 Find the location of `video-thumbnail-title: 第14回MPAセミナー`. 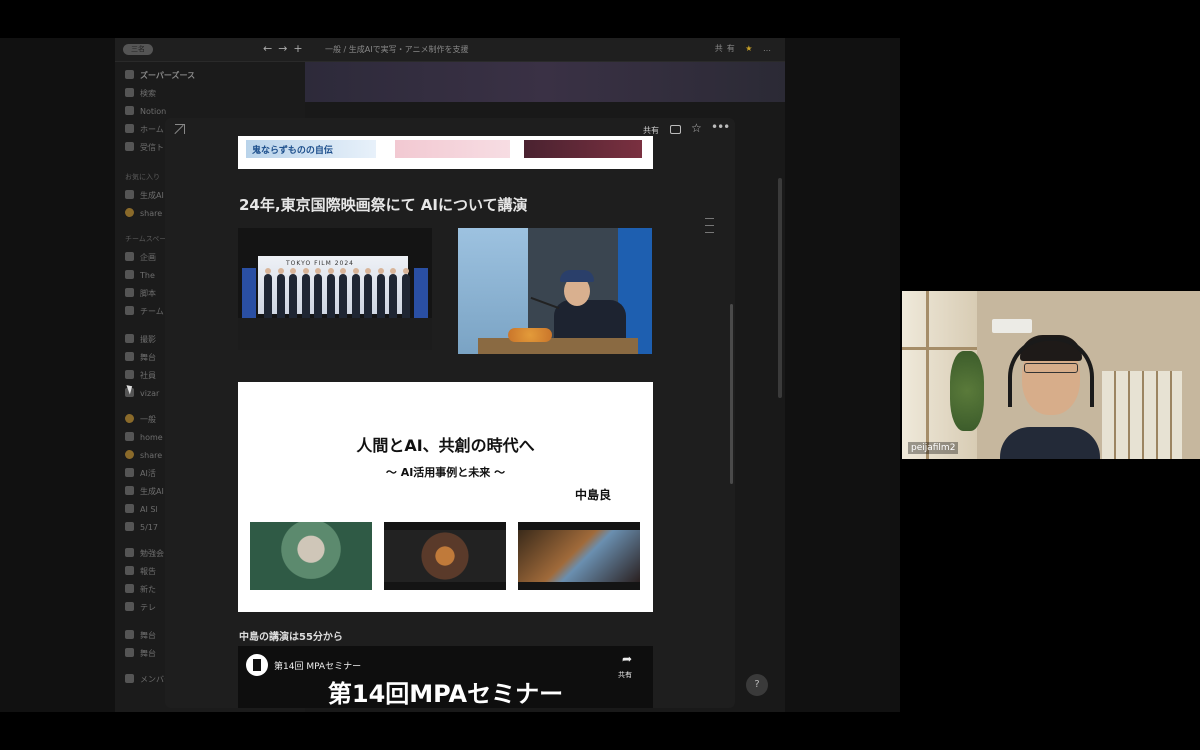

video-thumbnail-title: 第14回MPAセミナー is located at coordinates (445, 694).